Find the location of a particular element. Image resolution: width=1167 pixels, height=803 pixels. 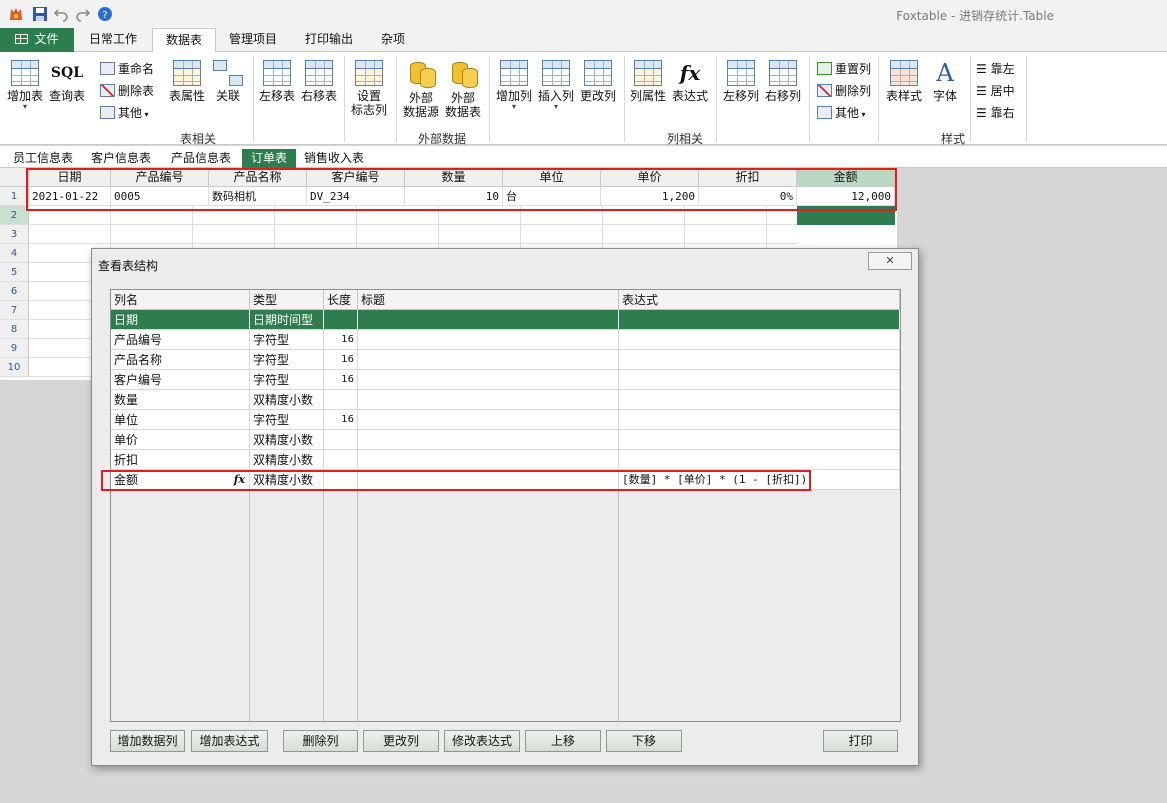

grid-header: 标题 is located at coordinates (488, 300).